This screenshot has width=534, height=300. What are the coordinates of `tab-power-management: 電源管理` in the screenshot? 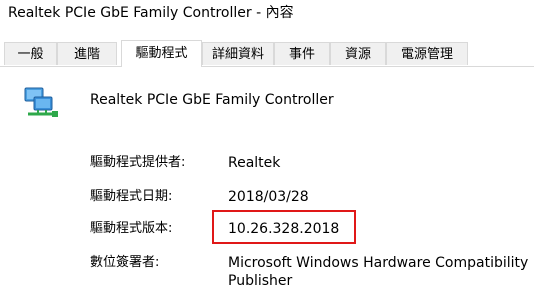 It's located at (427, 53).